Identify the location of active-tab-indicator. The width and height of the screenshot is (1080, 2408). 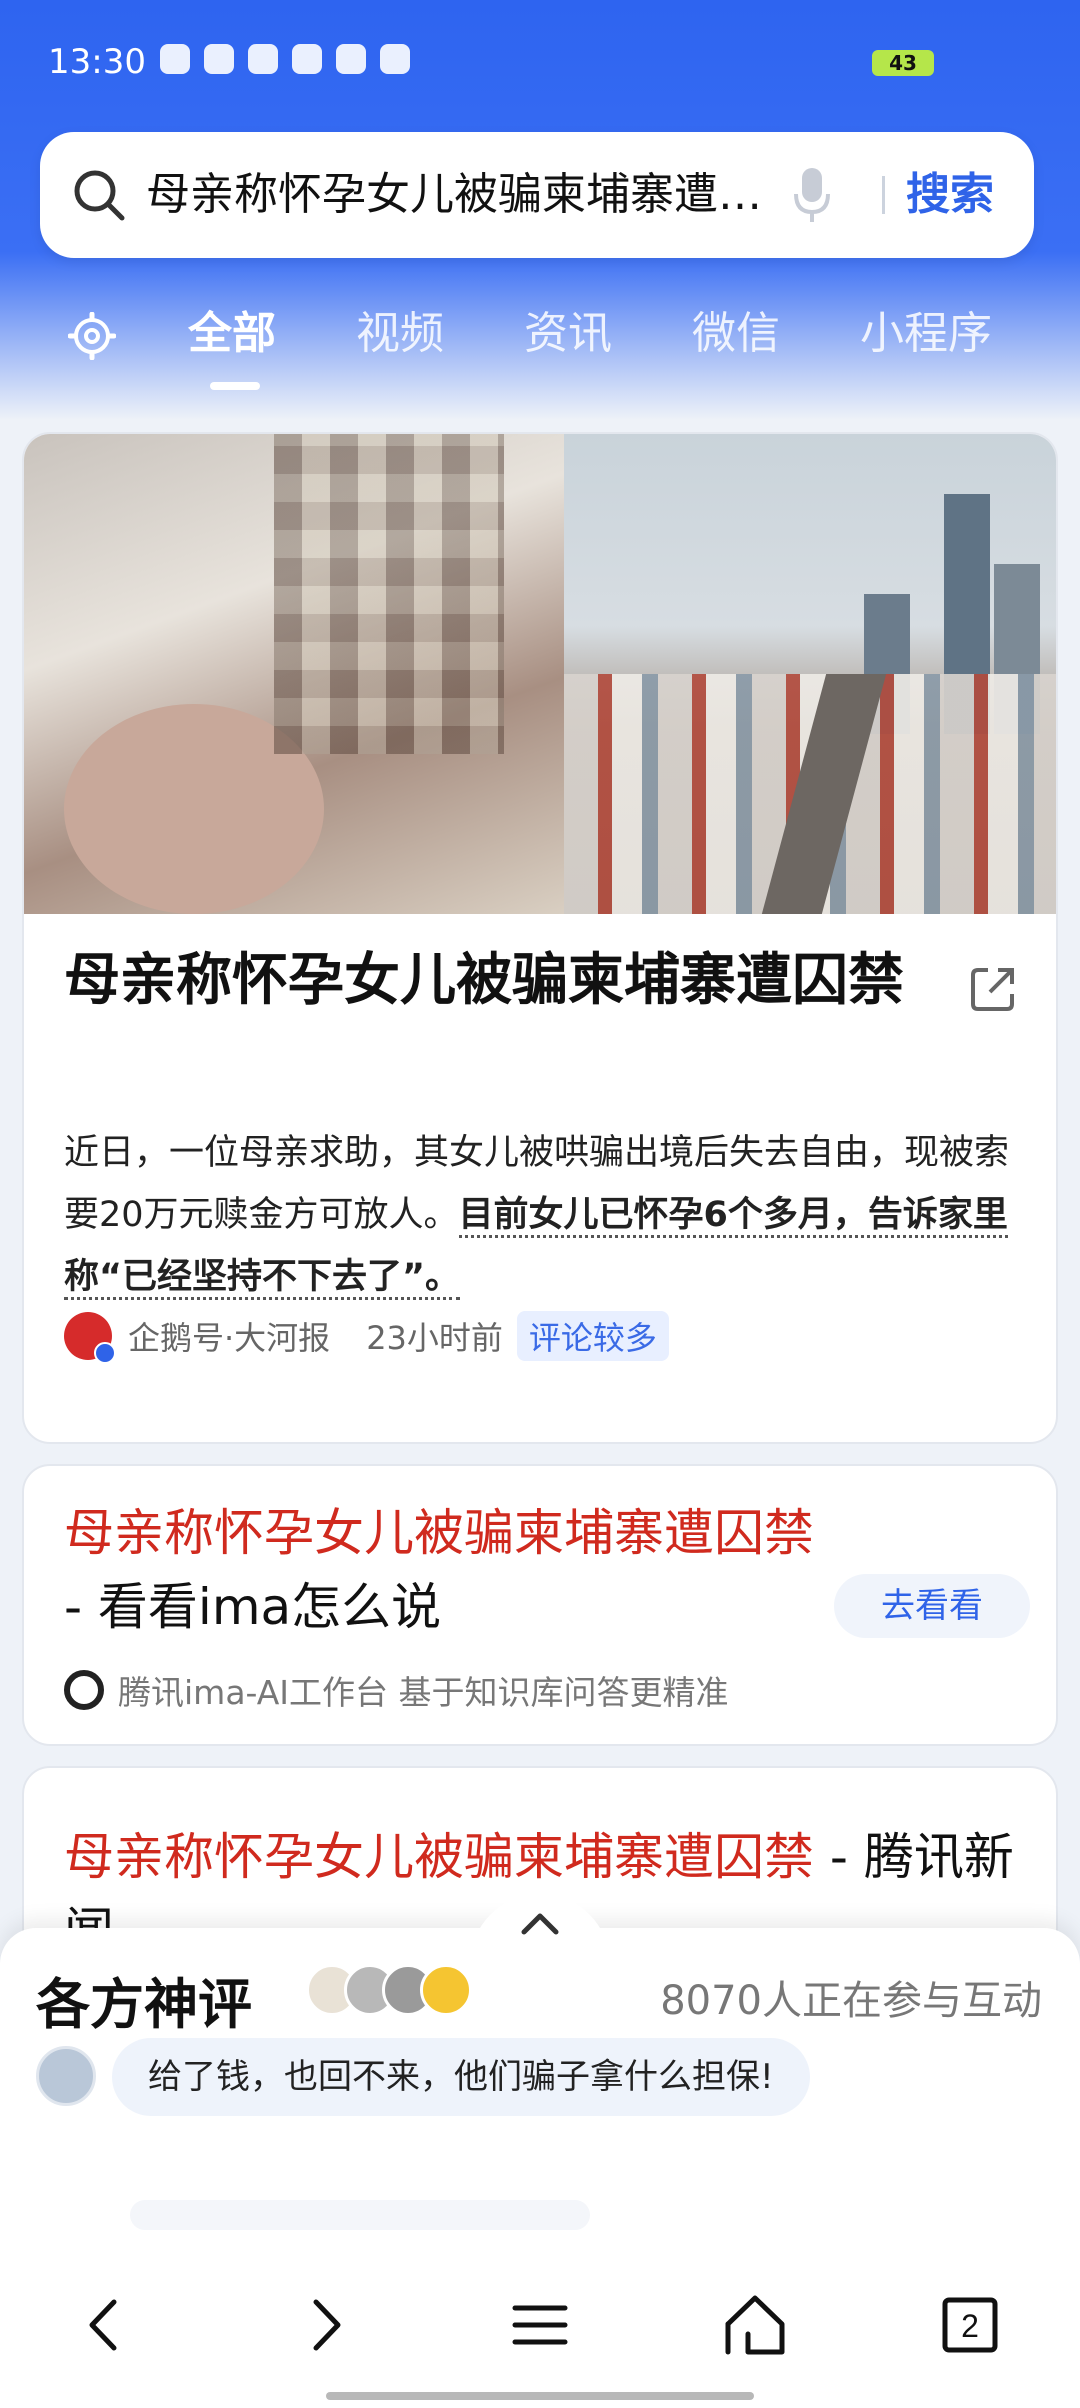
(235, 386).